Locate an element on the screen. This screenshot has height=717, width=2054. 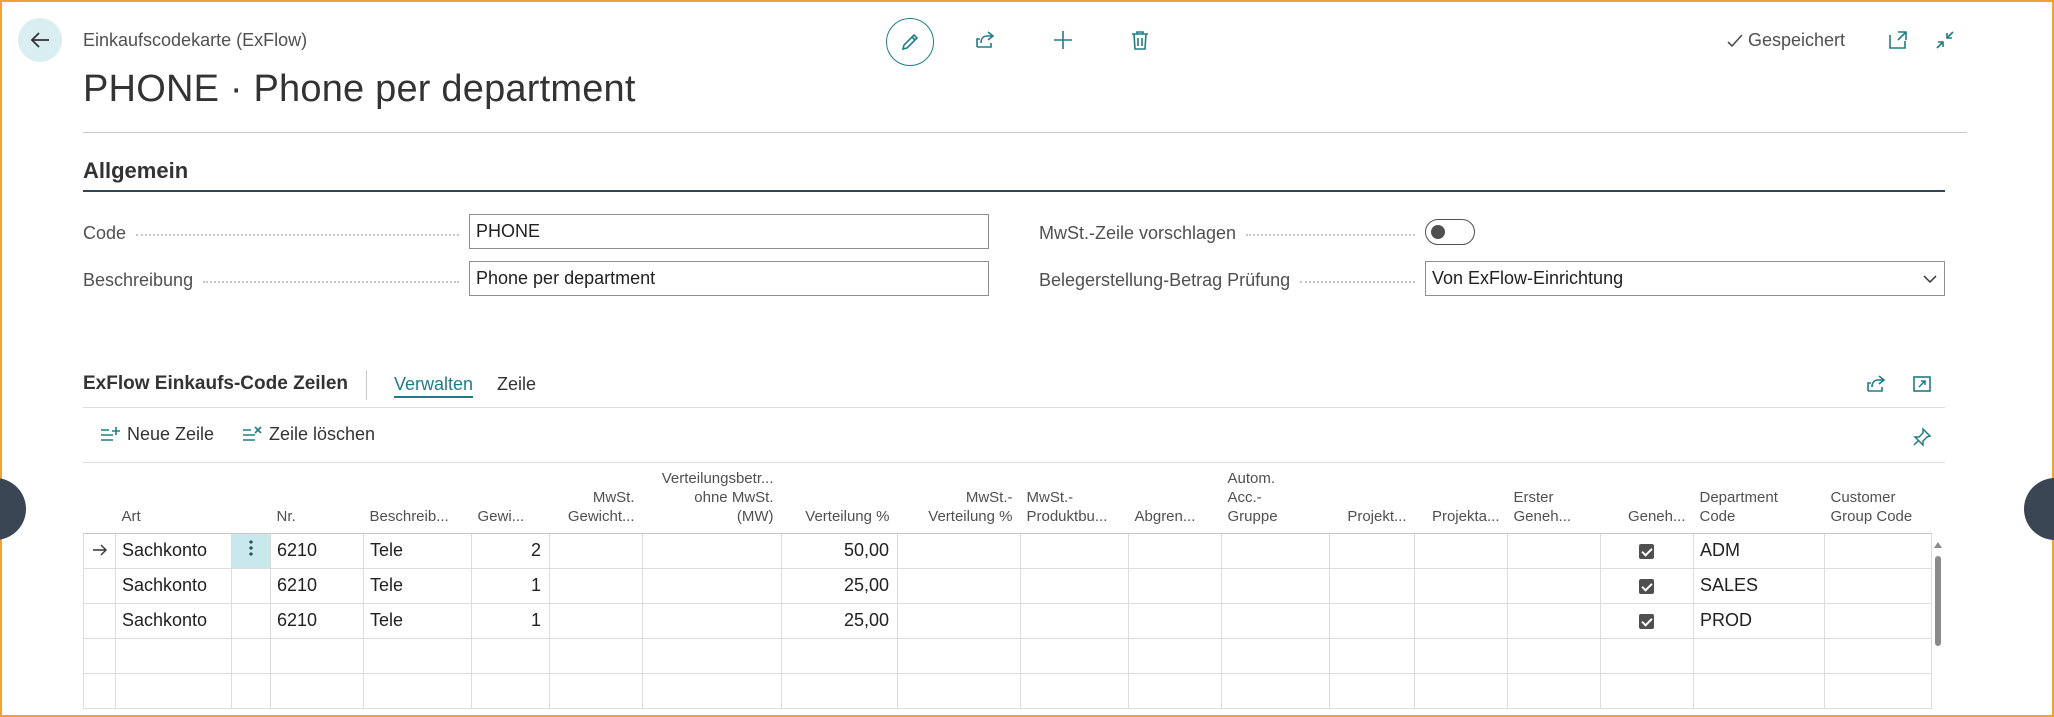
cell-nr is located at coordinates (317, 691).